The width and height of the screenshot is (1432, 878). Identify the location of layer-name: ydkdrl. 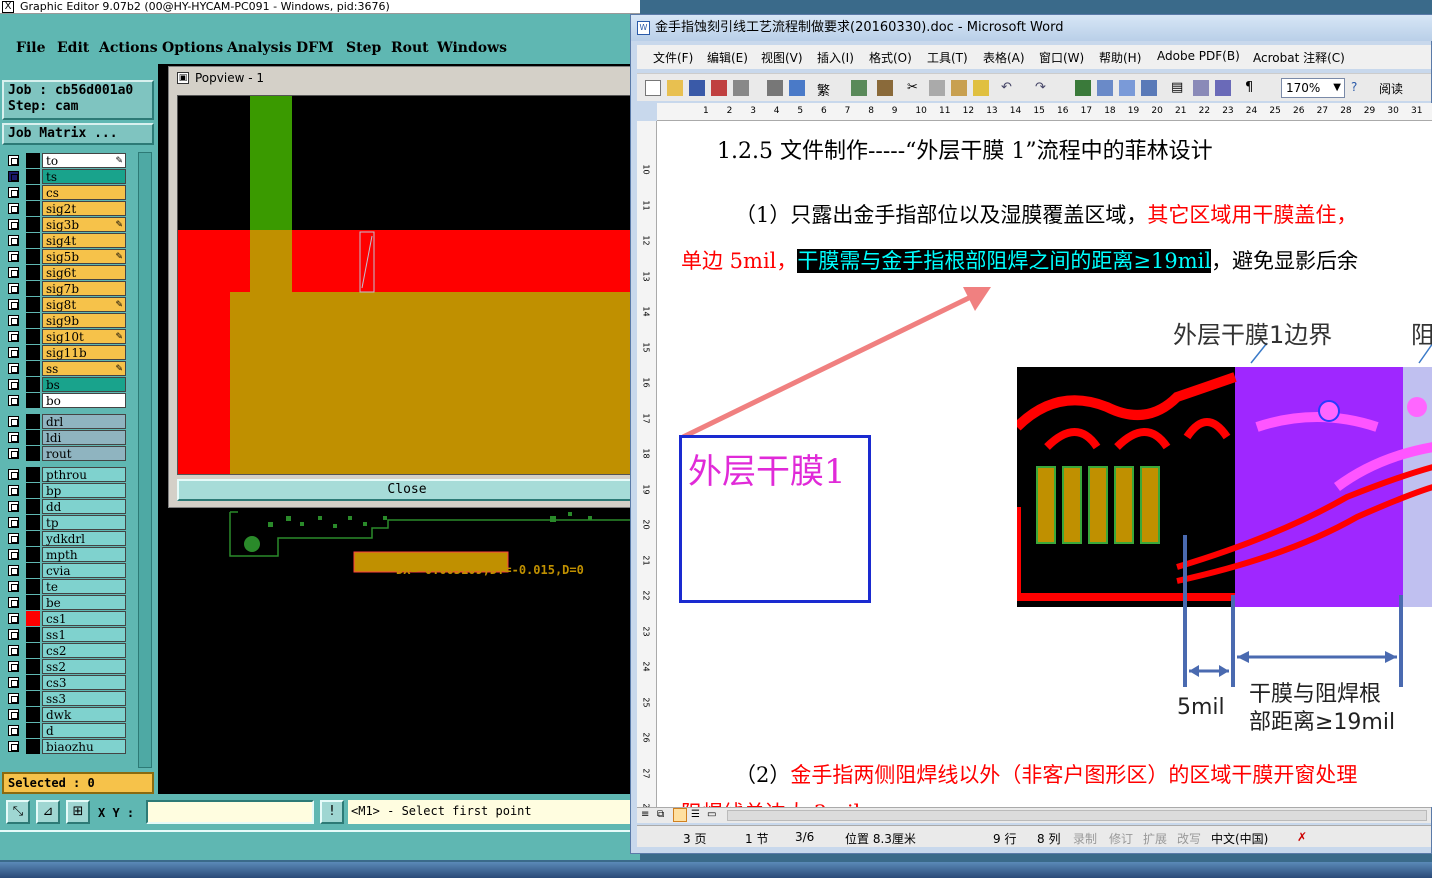
(84, 538).